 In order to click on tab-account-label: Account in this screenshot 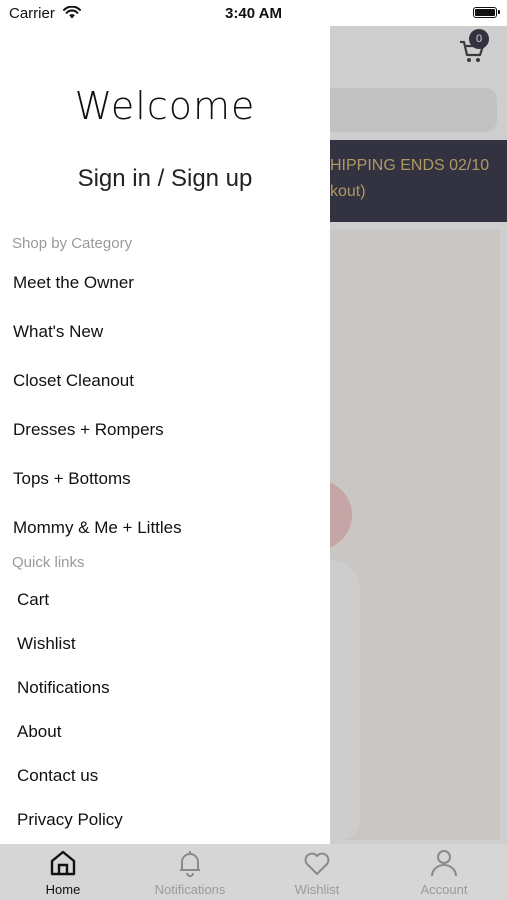, I will do `click(444, 889)`.